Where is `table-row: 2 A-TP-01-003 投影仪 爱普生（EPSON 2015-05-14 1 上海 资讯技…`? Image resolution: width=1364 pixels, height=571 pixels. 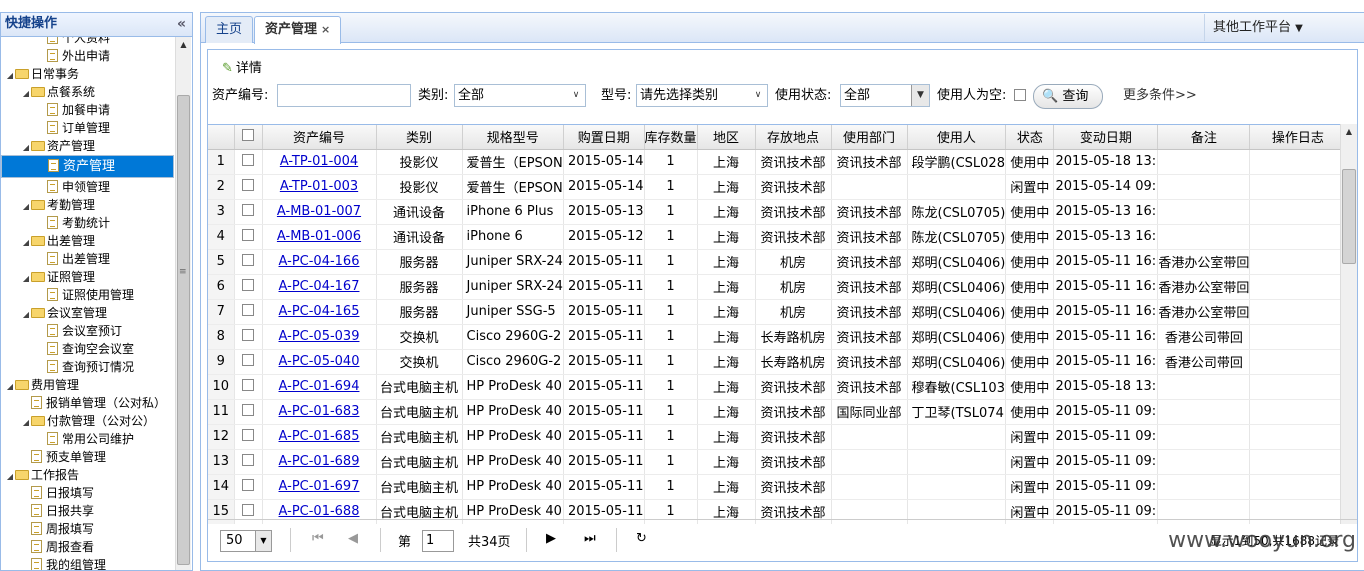
table-row: 2 A-TP-01-003 投影仪 爱普生（EPSON 2015-05-14 1 上海 资讯技… is located at coordinates (777, 187).